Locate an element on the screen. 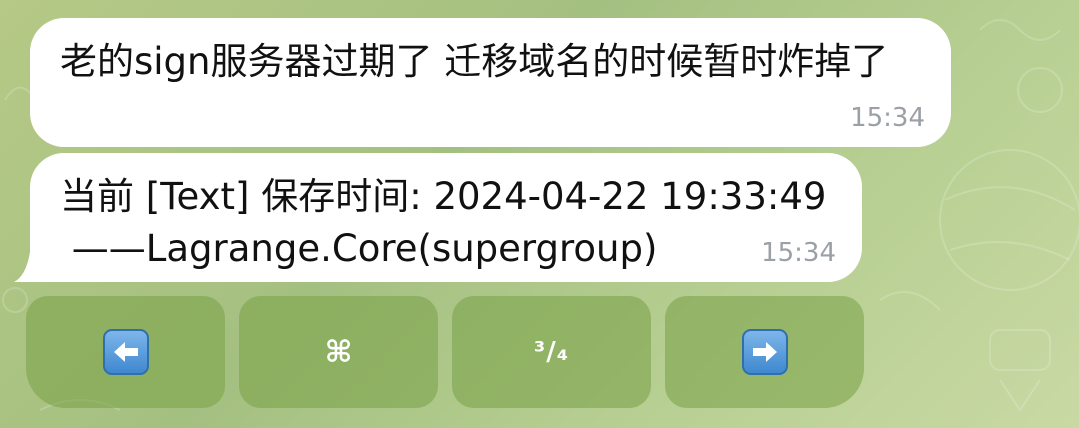 The width and height of the screenshot is (1079, 428). keyboard-button-previous is located at coordinates (125, 352).